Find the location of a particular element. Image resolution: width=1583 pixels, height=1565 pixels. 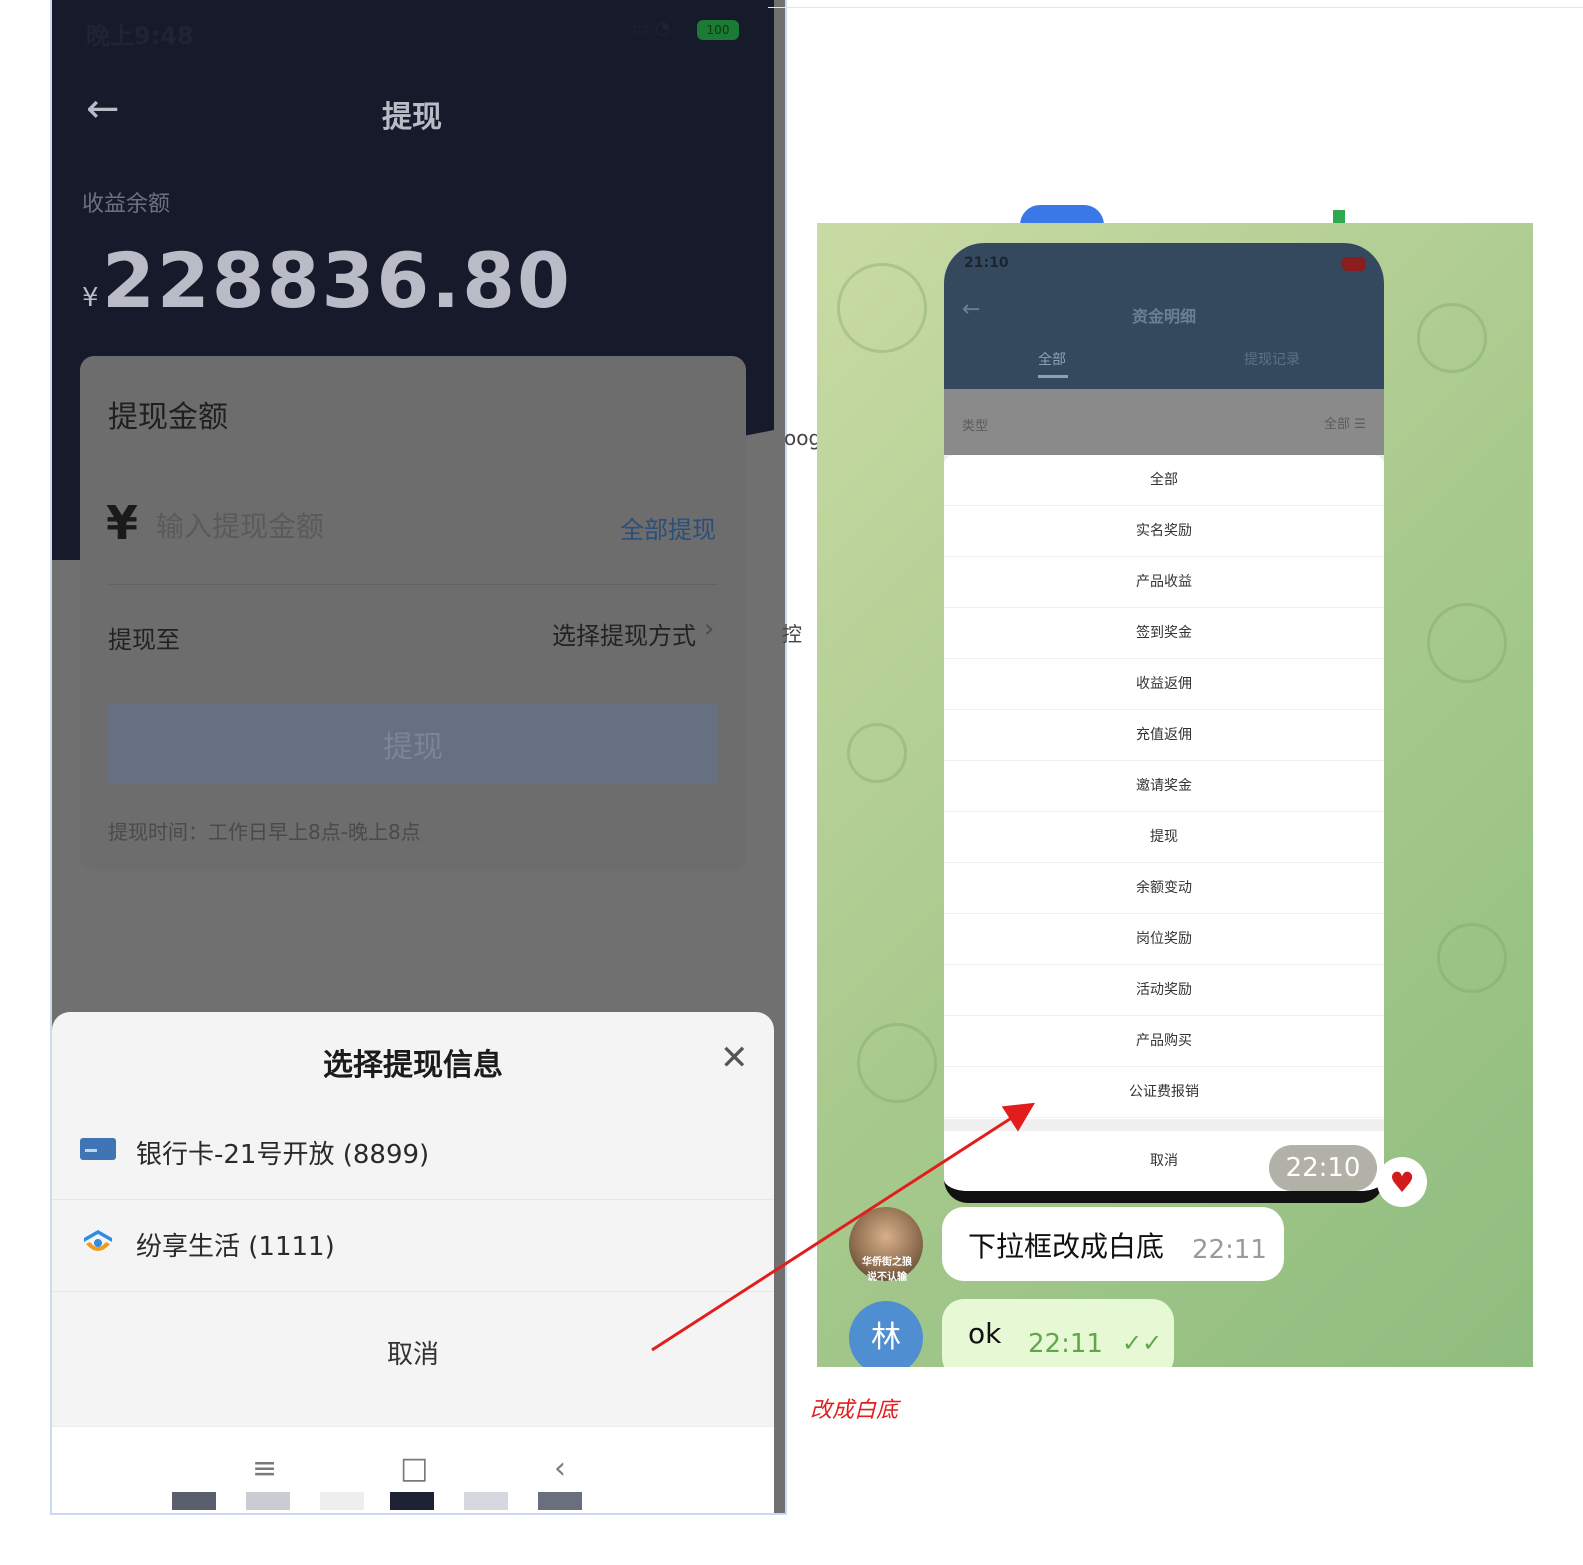

heart-reaction-icon: ♥ is located at coordinates (1402, 1182).